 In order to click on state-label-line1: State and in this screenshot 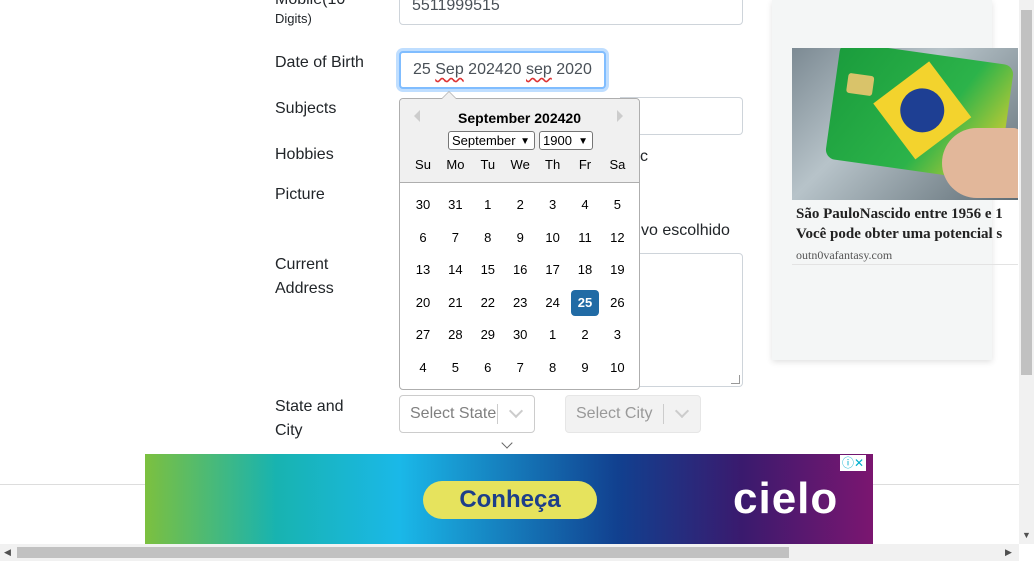, I will do `click(309, 406)`.